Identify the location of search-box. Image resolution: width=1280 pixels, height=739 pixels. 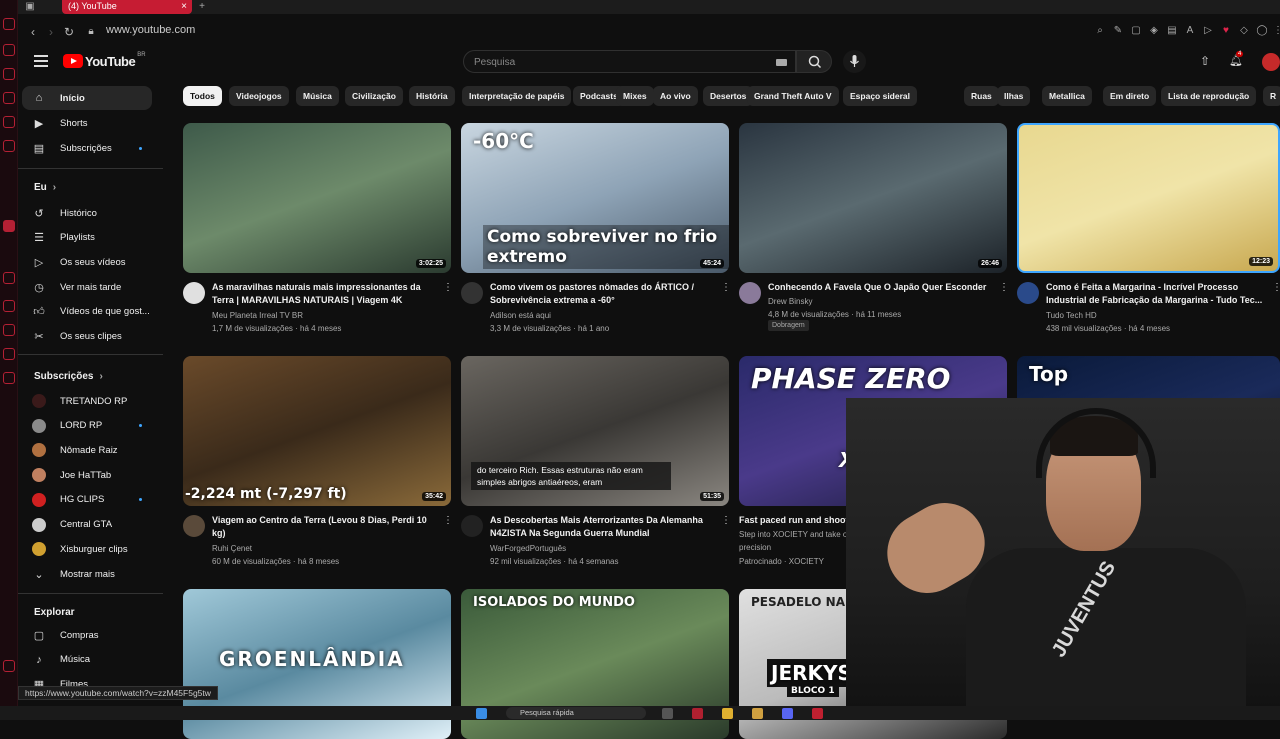
(629, 61).